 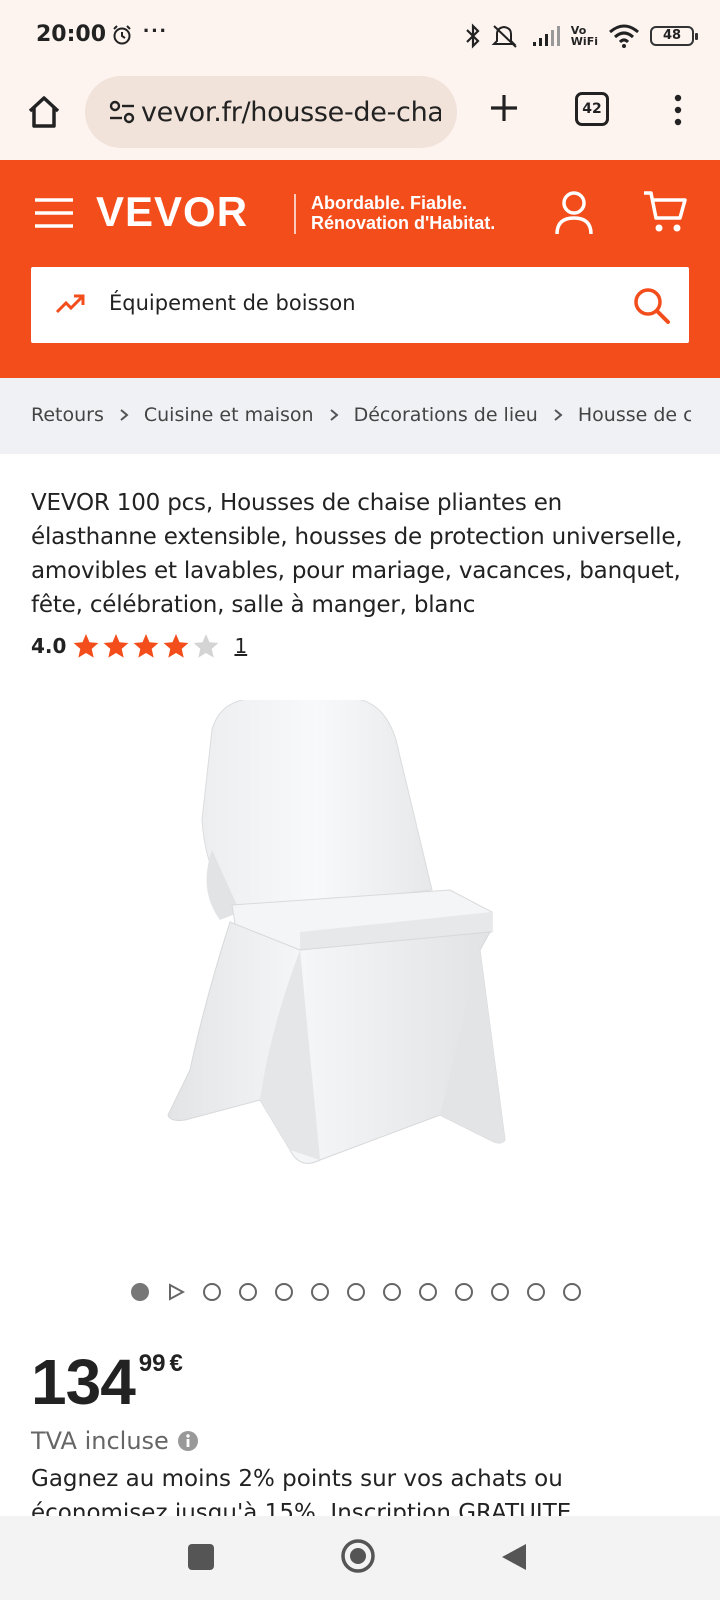 What do you see at coordinates (389, 203) in the screenshot?
I see `tagline-line1: Abordable. Fiable.` at bounding box center [389, 203].